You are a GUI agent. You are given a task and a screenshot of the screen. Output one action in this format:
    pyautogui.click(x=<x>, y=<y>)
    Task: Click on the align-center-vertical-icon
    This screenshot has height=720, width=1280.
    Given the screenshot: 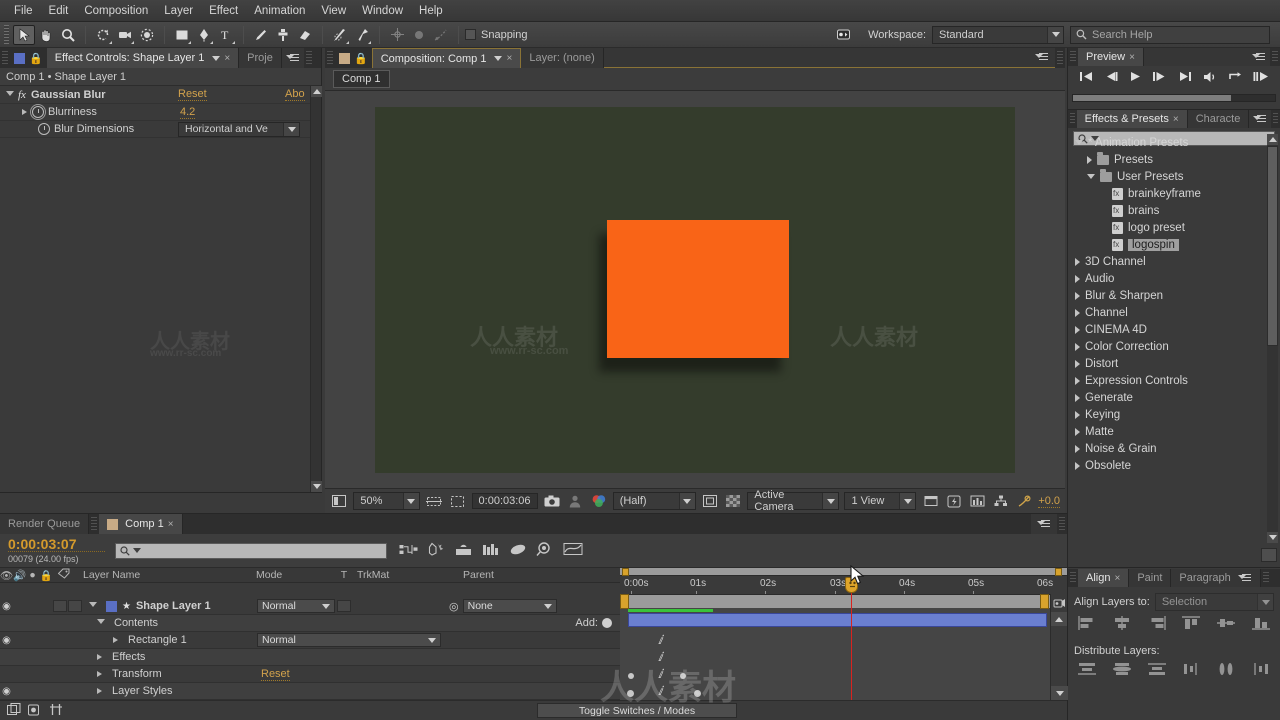 What is the action you would take?
    pyautogui.click(x=1226, y=623)
    